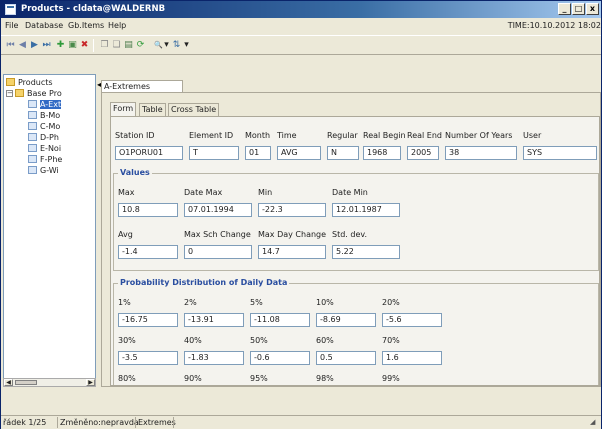 The width and height of the screenshot is (602, 429). What do you see at coordinates (346, 320) in the screenshot?
I see `p10-field: -8.69` at bounding box center [346, 320].